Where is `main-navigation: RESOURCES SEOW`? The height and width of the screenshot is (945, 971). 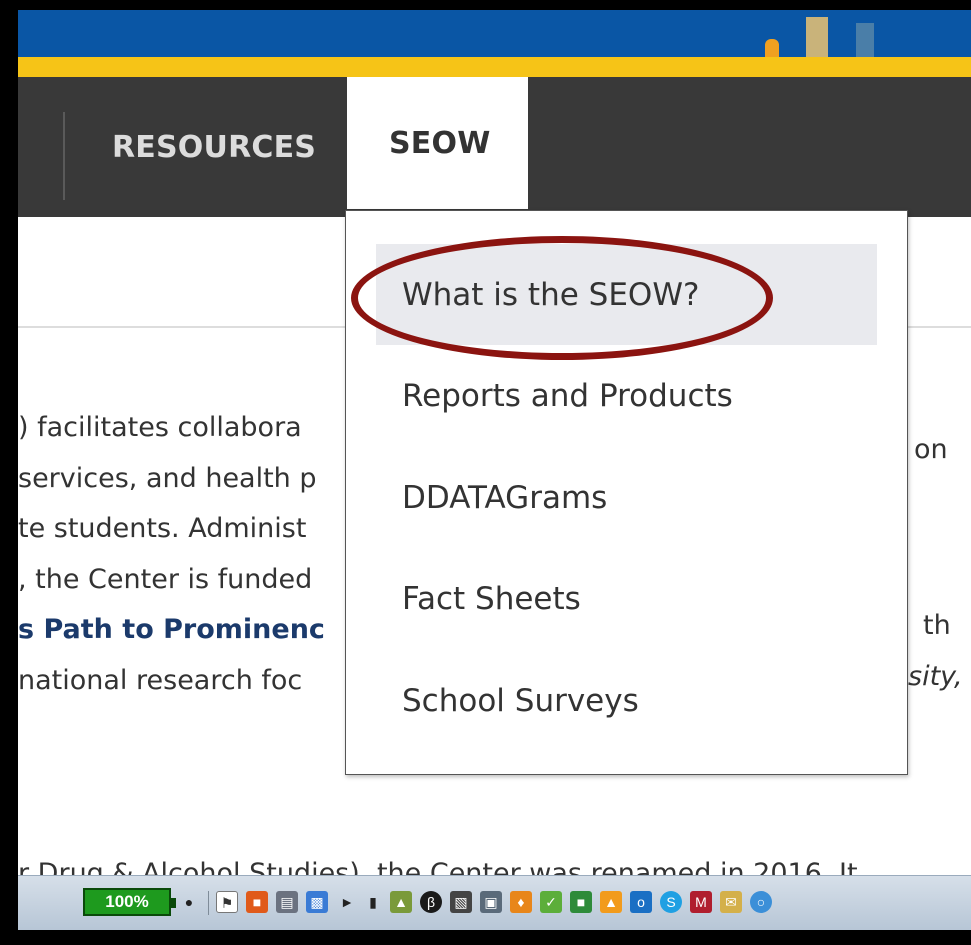
main-navigation: RESOURCES SEOW is located at coordinates (494, 147).